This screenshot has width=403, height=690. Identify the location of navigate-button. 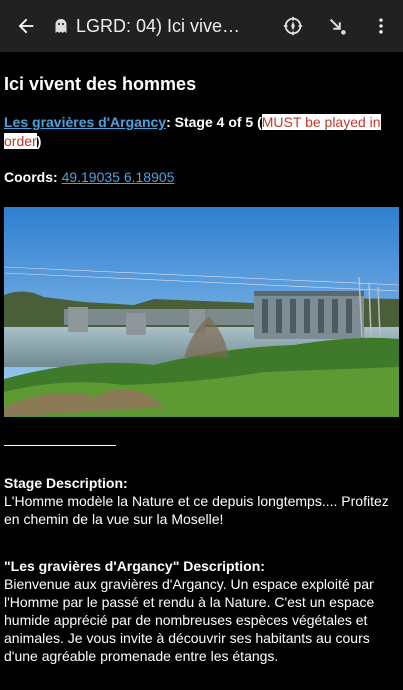
(337, 26).